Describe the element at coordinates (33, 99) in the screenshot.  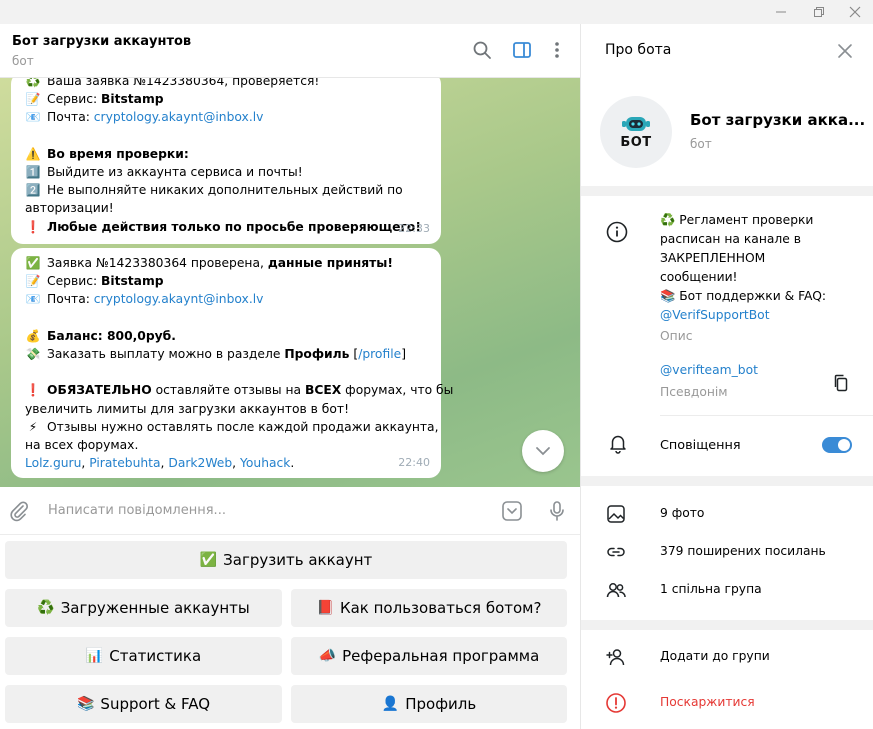
I see `emoji-icon: 📝` at that location.